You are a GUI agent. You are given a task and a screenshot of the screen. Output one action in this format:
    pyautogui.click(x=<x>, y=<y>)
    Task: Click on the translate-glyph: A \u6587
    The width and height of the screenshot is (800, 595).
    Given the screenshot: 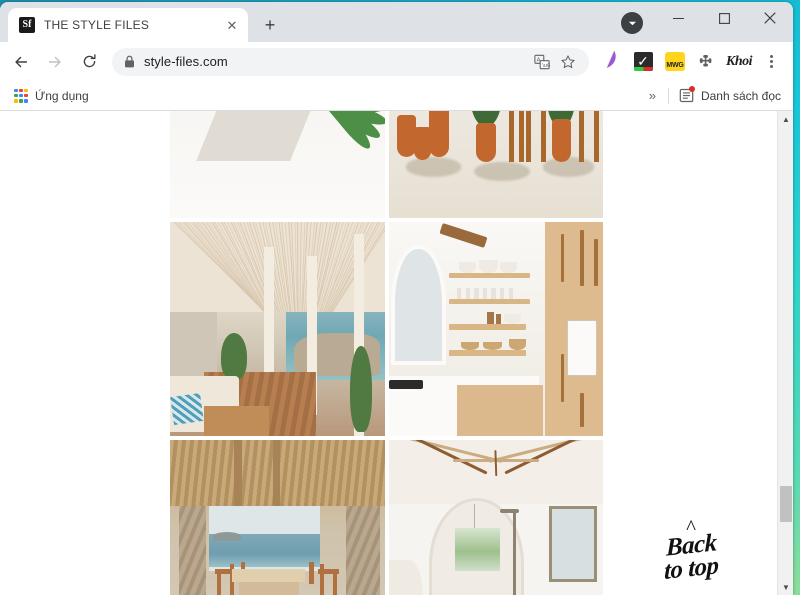 What is the action you would take?
    pyautogui.click(x=542, y=61)
    